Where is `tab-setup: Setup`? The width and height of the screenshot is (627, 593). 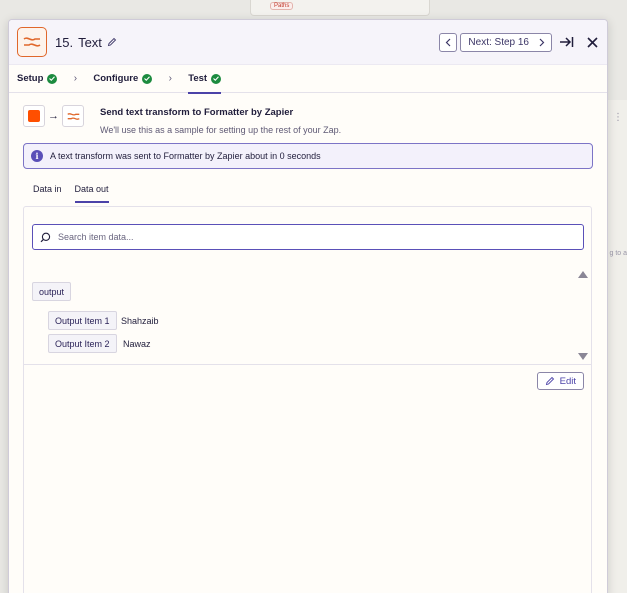 tab-setup: Setup is located at coordinates (37, 79).